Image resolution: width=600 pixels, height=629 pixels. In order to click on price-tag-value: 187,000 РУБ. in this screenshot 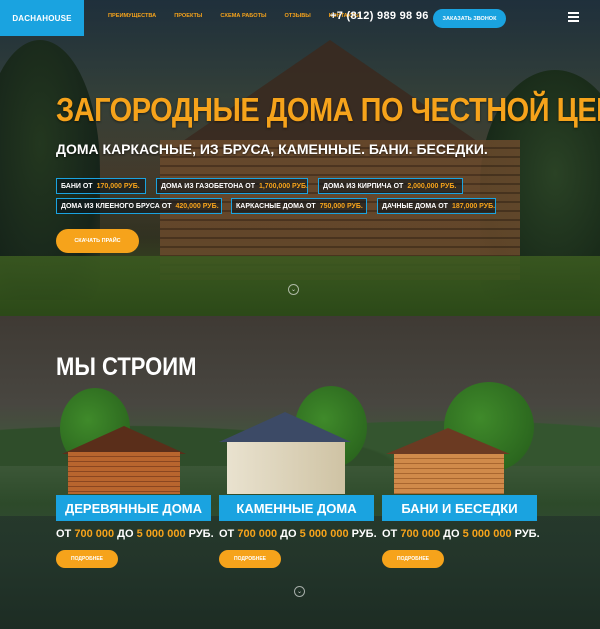, I will do `click(473, 206)`.